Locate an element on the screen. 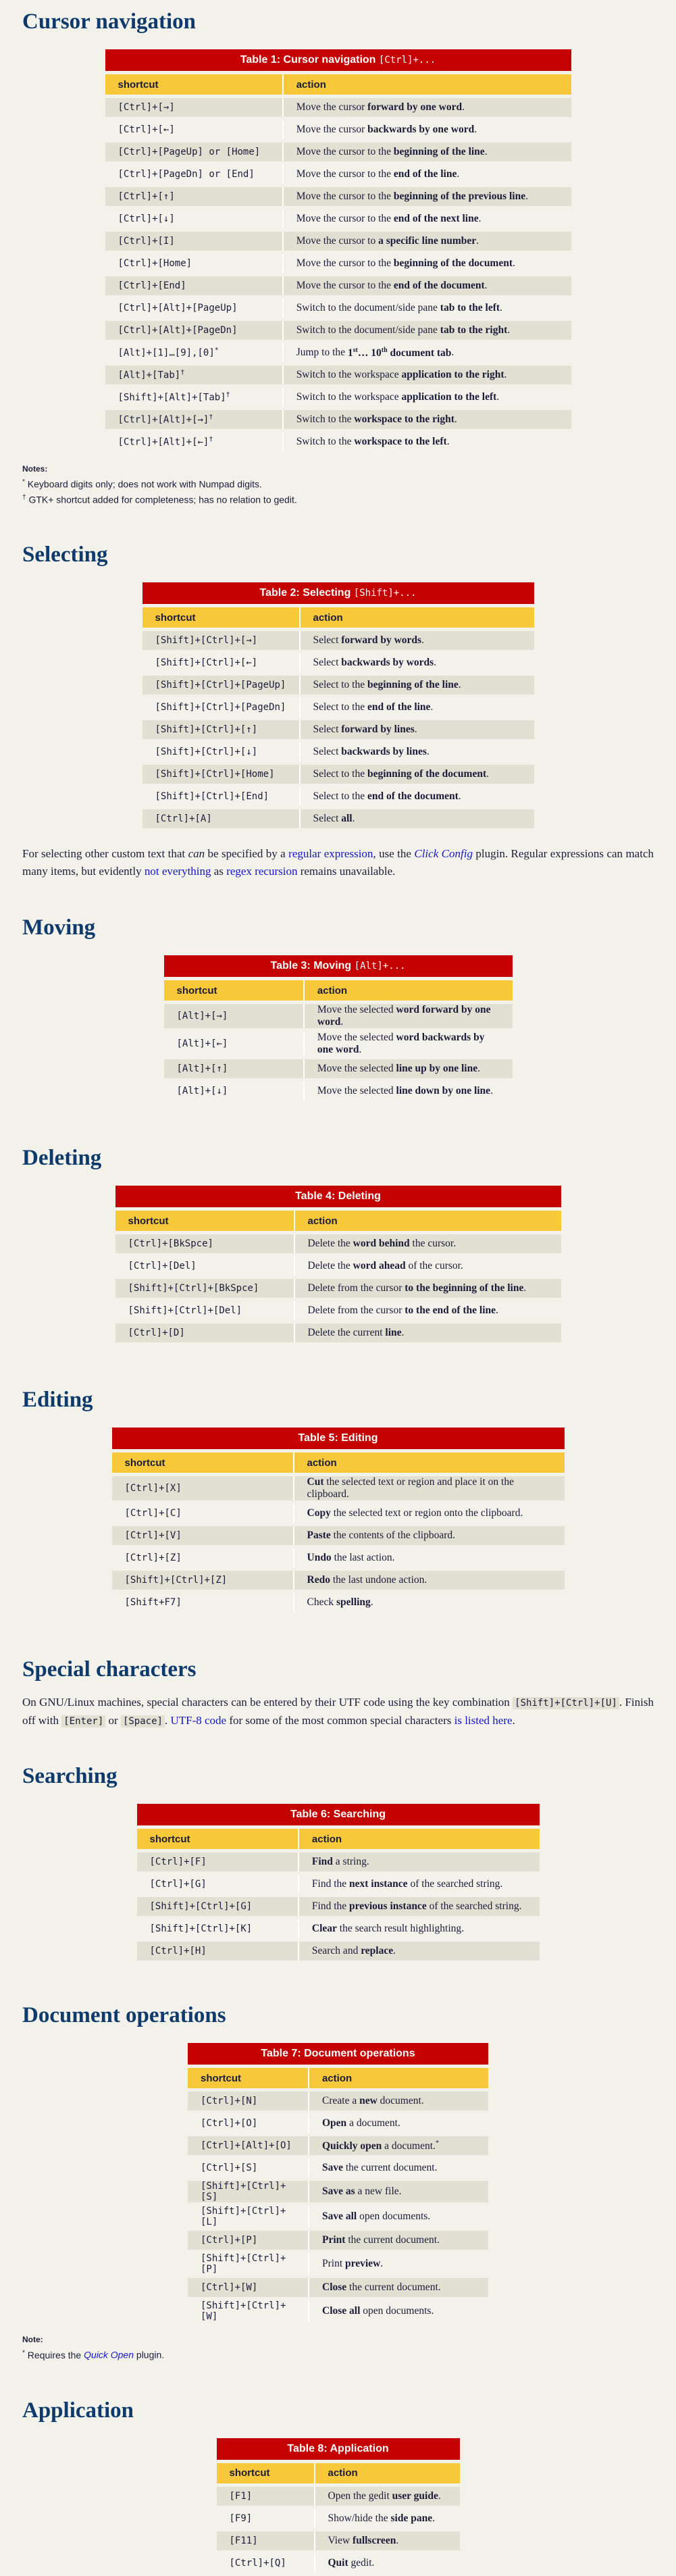 Image resolution: width=676 pixels, height=2576 pixels. shortcut-cell: [Ctrl]+[W] is located at coordinates (248, 2288).